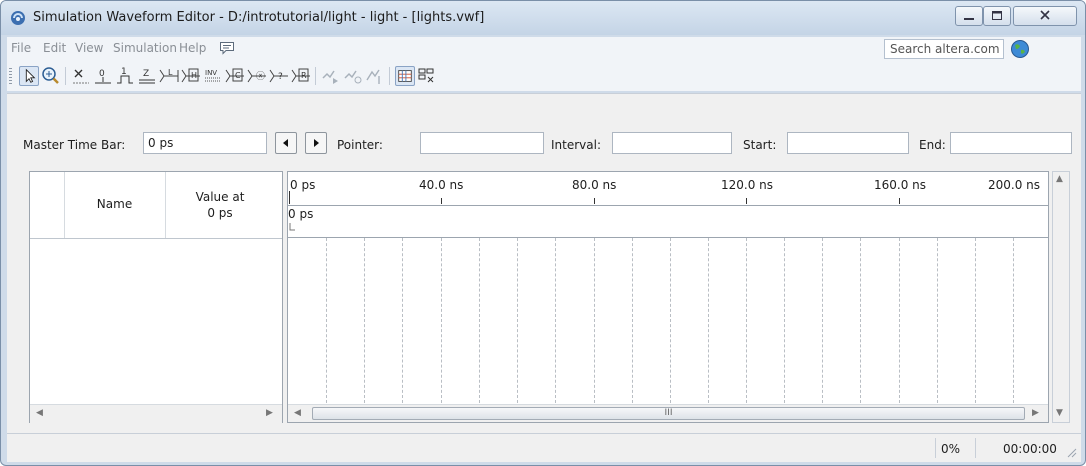 The image size is (1086, 466). I want to click on maximize-icon, so click(997, 15).